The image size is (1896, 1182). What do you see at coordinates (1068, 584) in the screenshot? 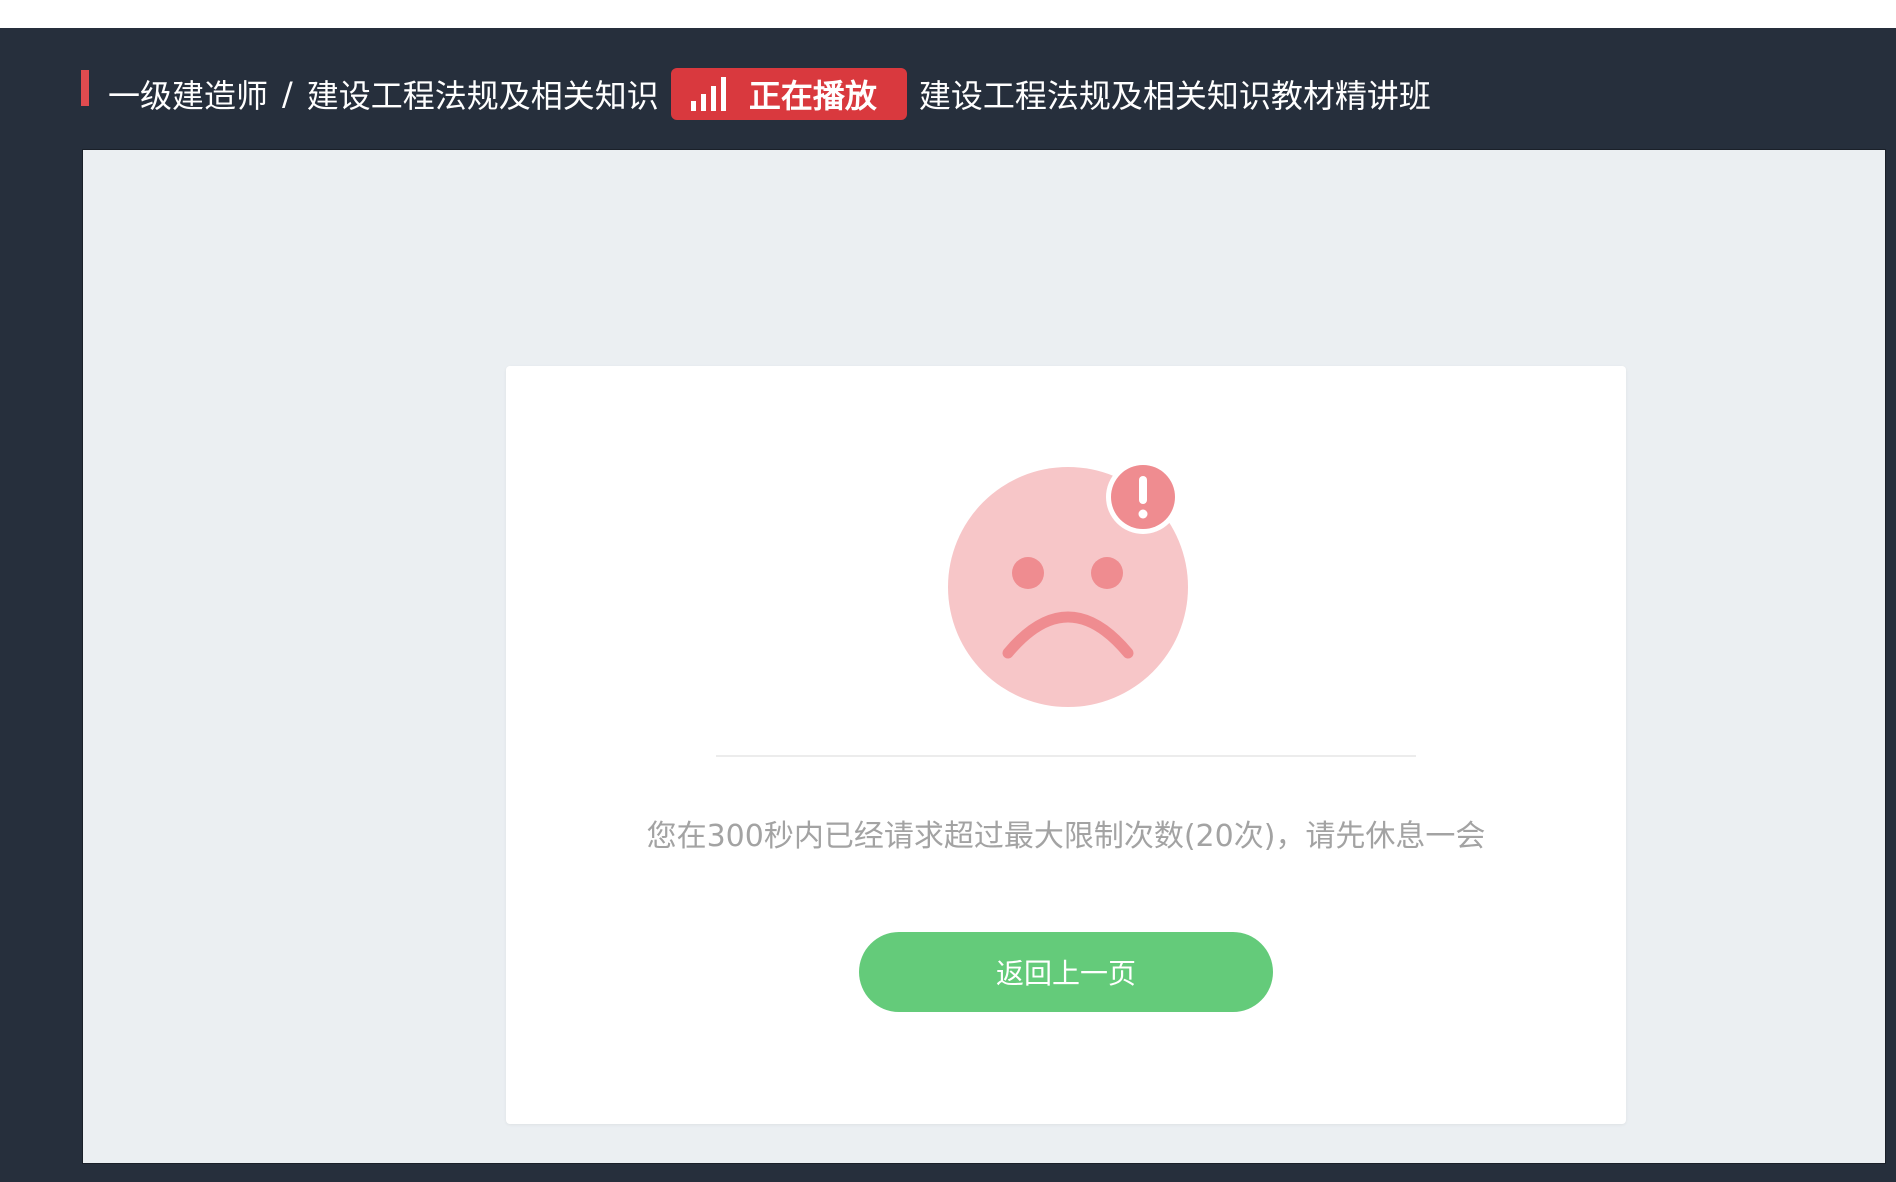
I see `sad-face-with-exclamation-icon` at bounding box center [1068, 584].